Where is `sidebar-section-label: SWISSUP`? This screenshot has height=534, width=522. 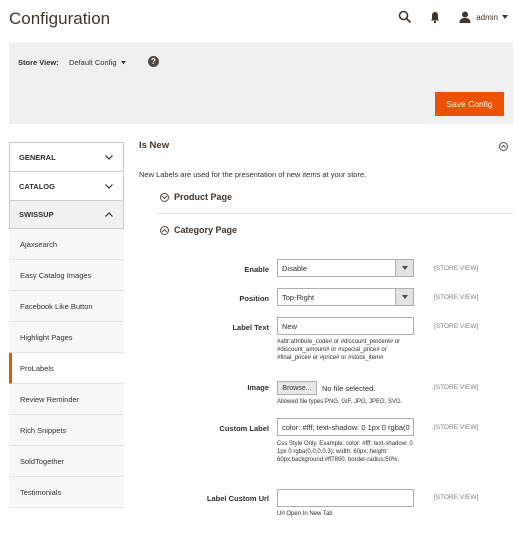
sidebar-section-label: SWISSUP is located at coordinates (36, 214).